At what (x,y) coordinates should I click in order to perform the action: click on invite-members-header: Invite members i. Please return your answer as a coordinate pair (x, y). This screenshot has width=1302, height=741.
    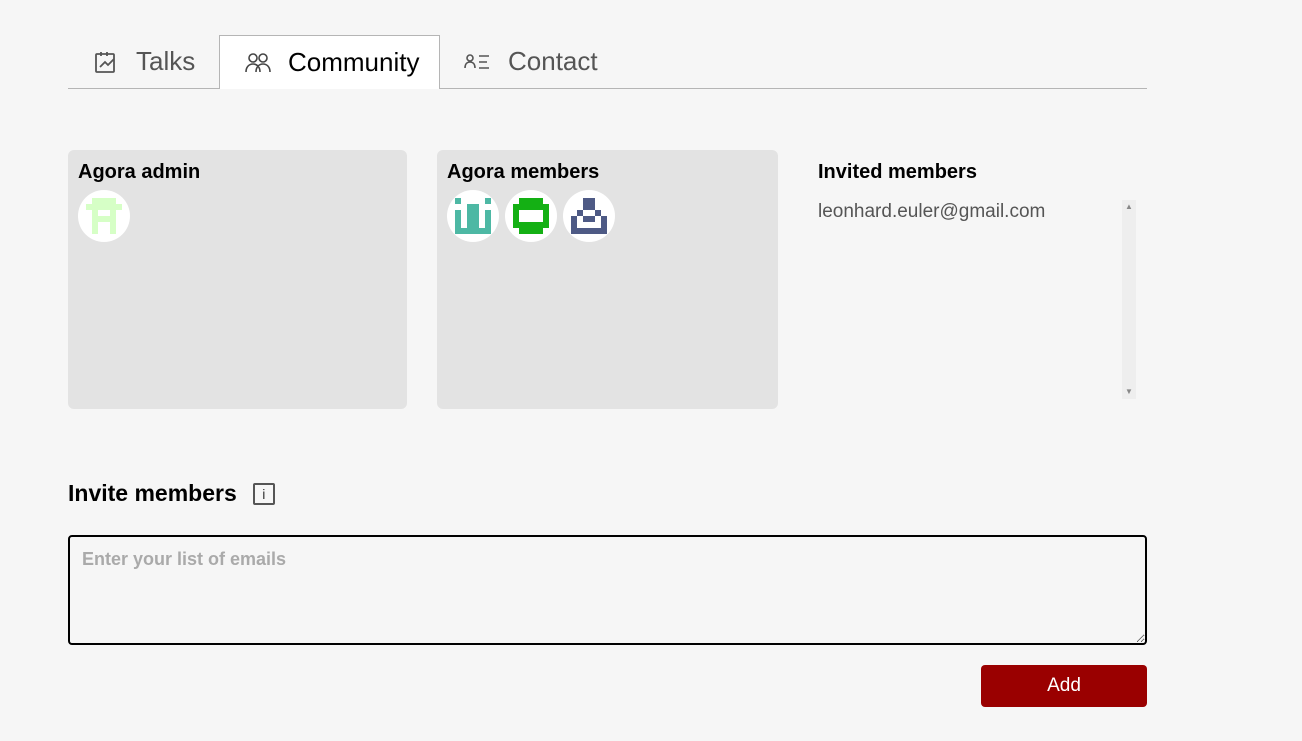
    Looking at the image, I should click on (171, 493).